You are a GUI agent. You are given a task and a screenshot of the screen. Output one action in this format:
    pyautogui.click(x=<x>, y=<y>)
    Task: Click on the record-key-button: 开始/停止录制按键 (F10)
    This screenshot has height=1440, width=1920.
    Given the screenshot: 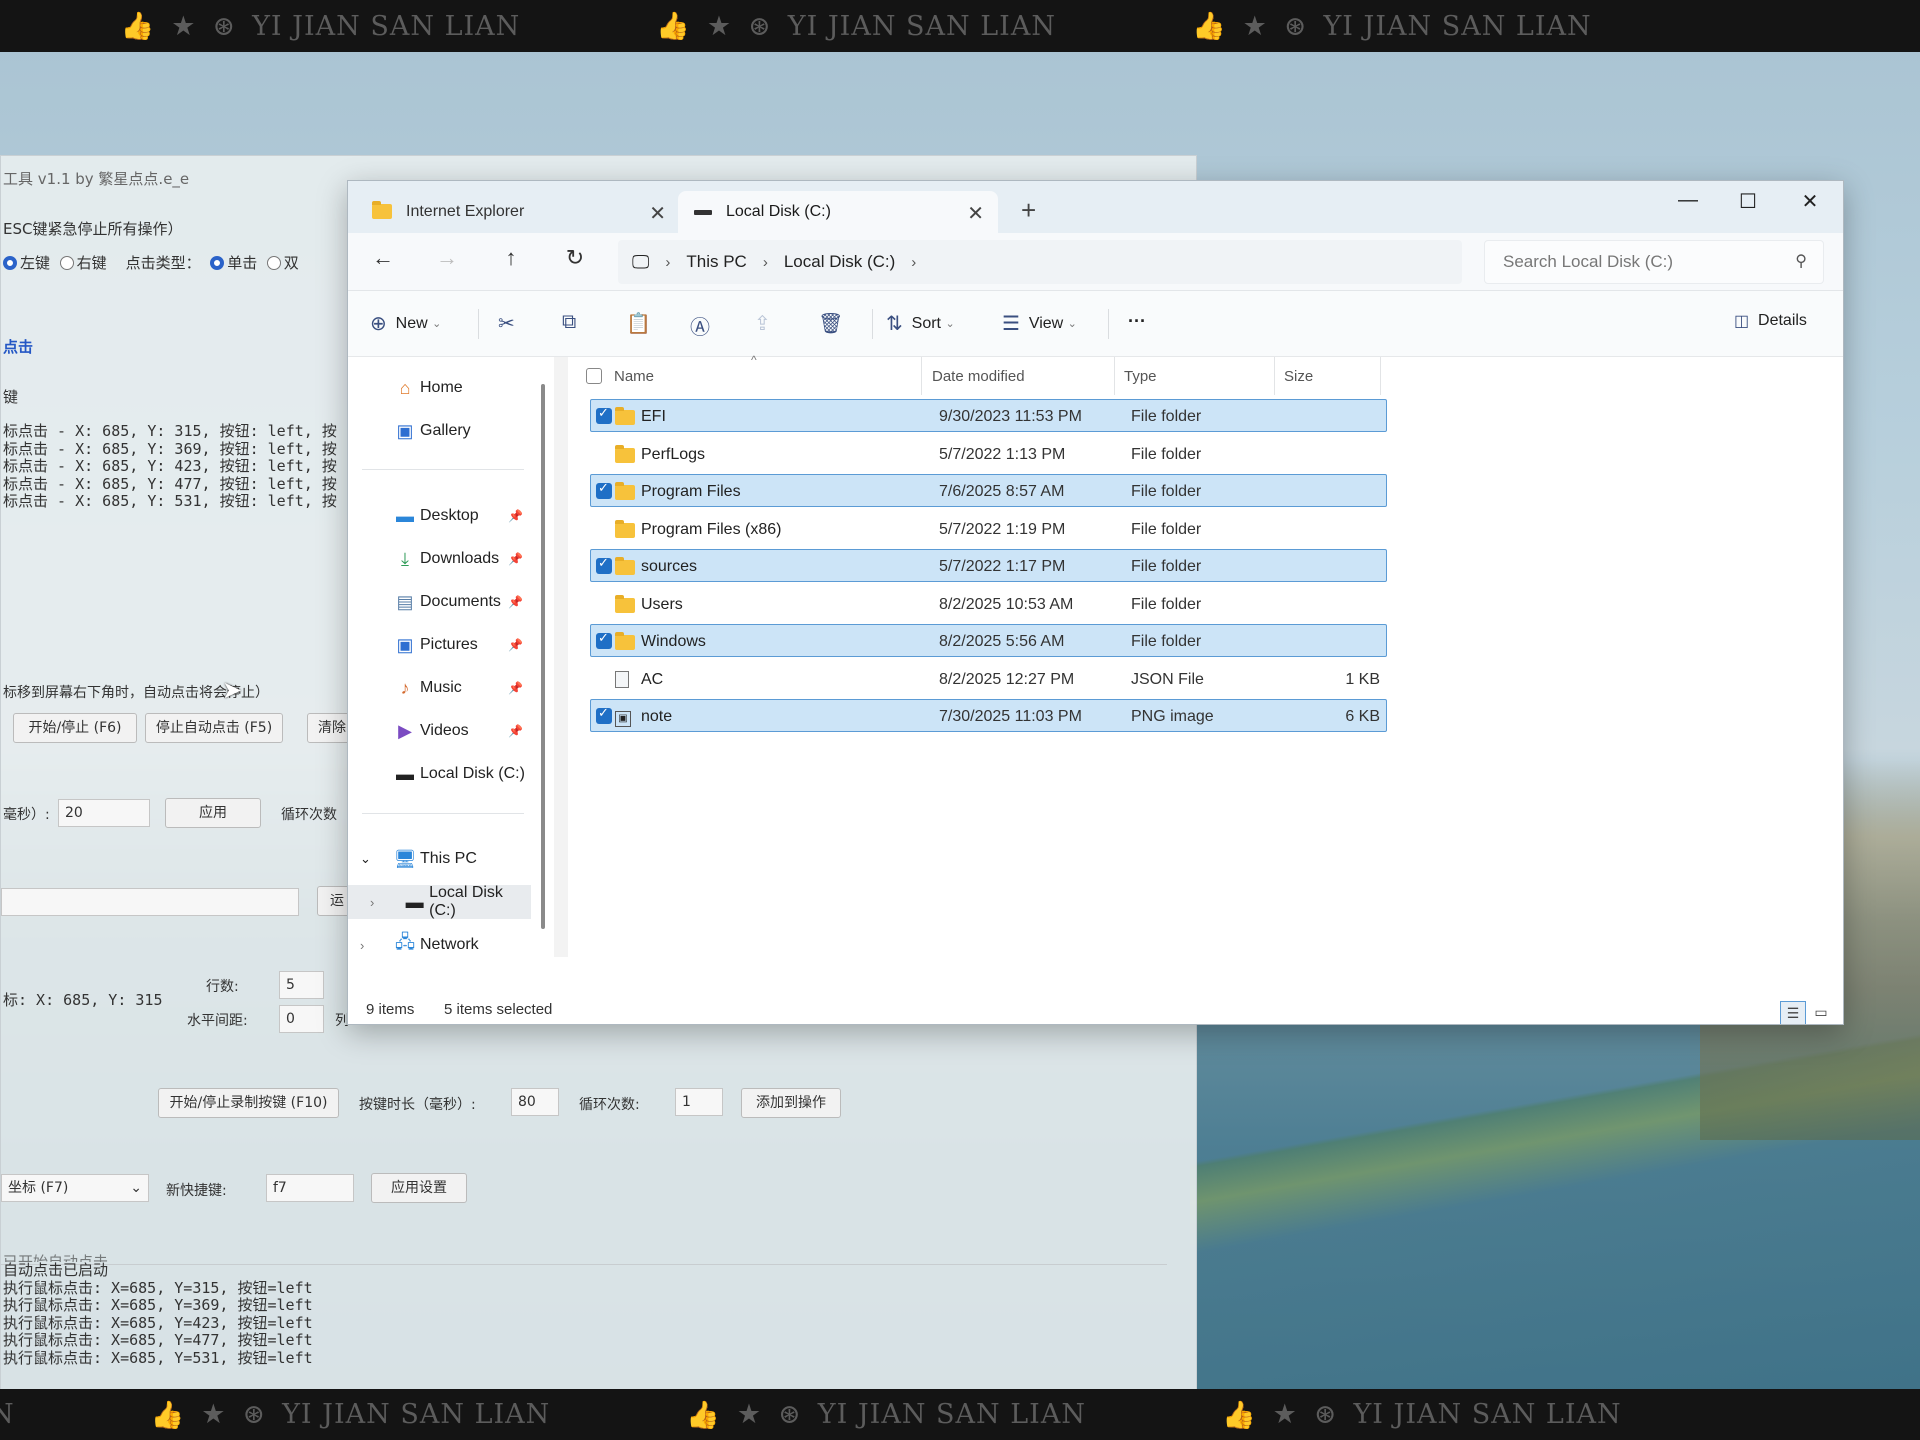 What is the action you would take?
    pyautogui.click(x=248, y=1103)
    